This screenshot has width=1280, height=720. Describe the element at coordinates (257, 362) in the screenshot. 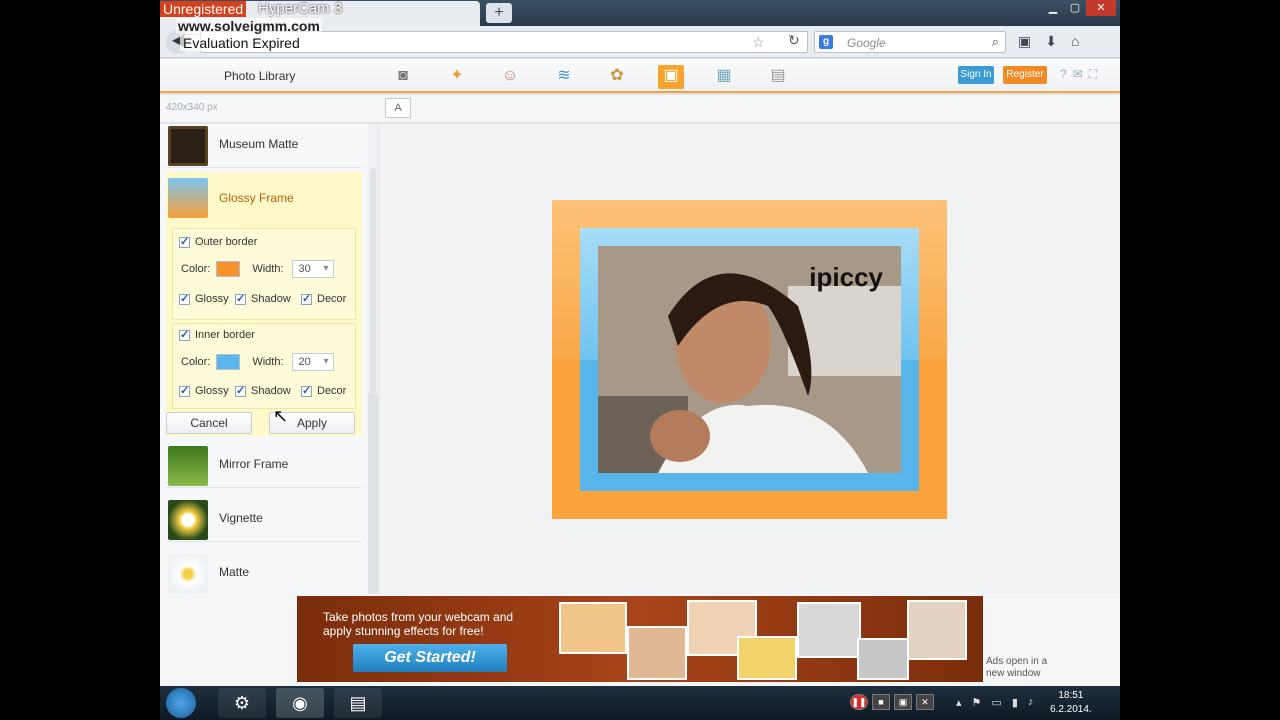

I see `inner-color-row: Color: Width: 20` at that location.